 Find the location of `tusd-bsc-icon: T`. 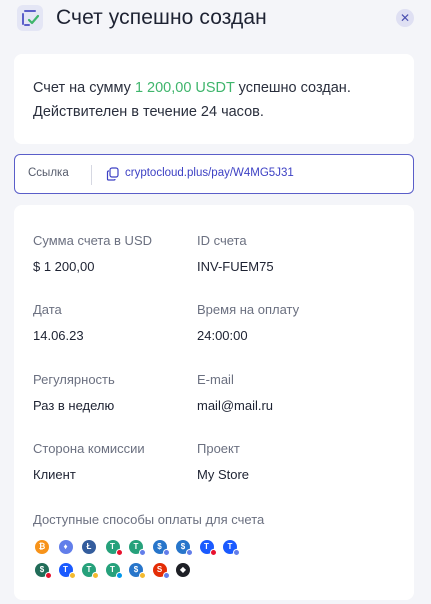

tusd-bsc-icon: T is located at coordinates (67, 571).